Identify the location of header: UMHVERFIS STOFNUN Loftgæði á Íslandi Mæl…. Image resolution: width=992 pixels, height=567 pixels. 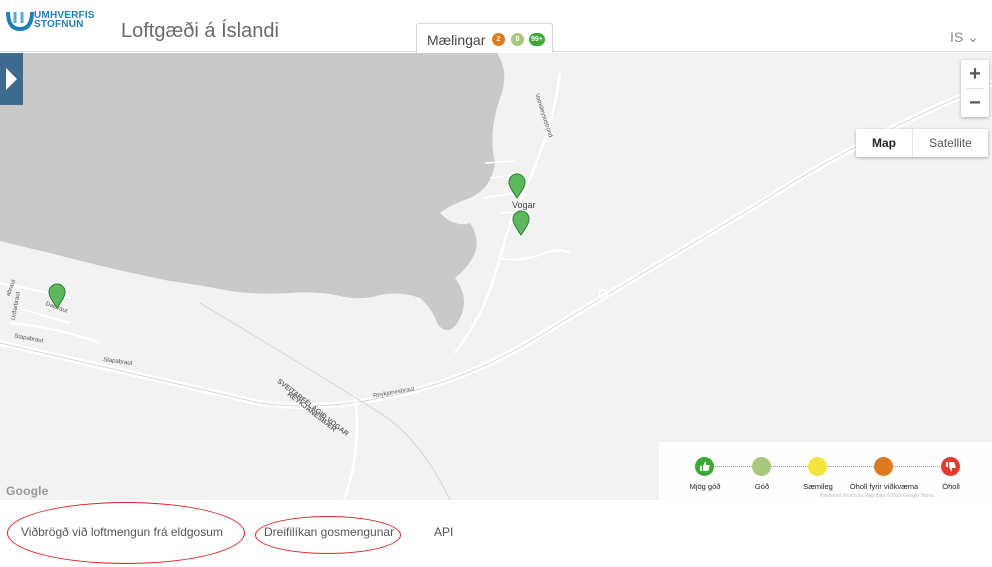
(496, 26).